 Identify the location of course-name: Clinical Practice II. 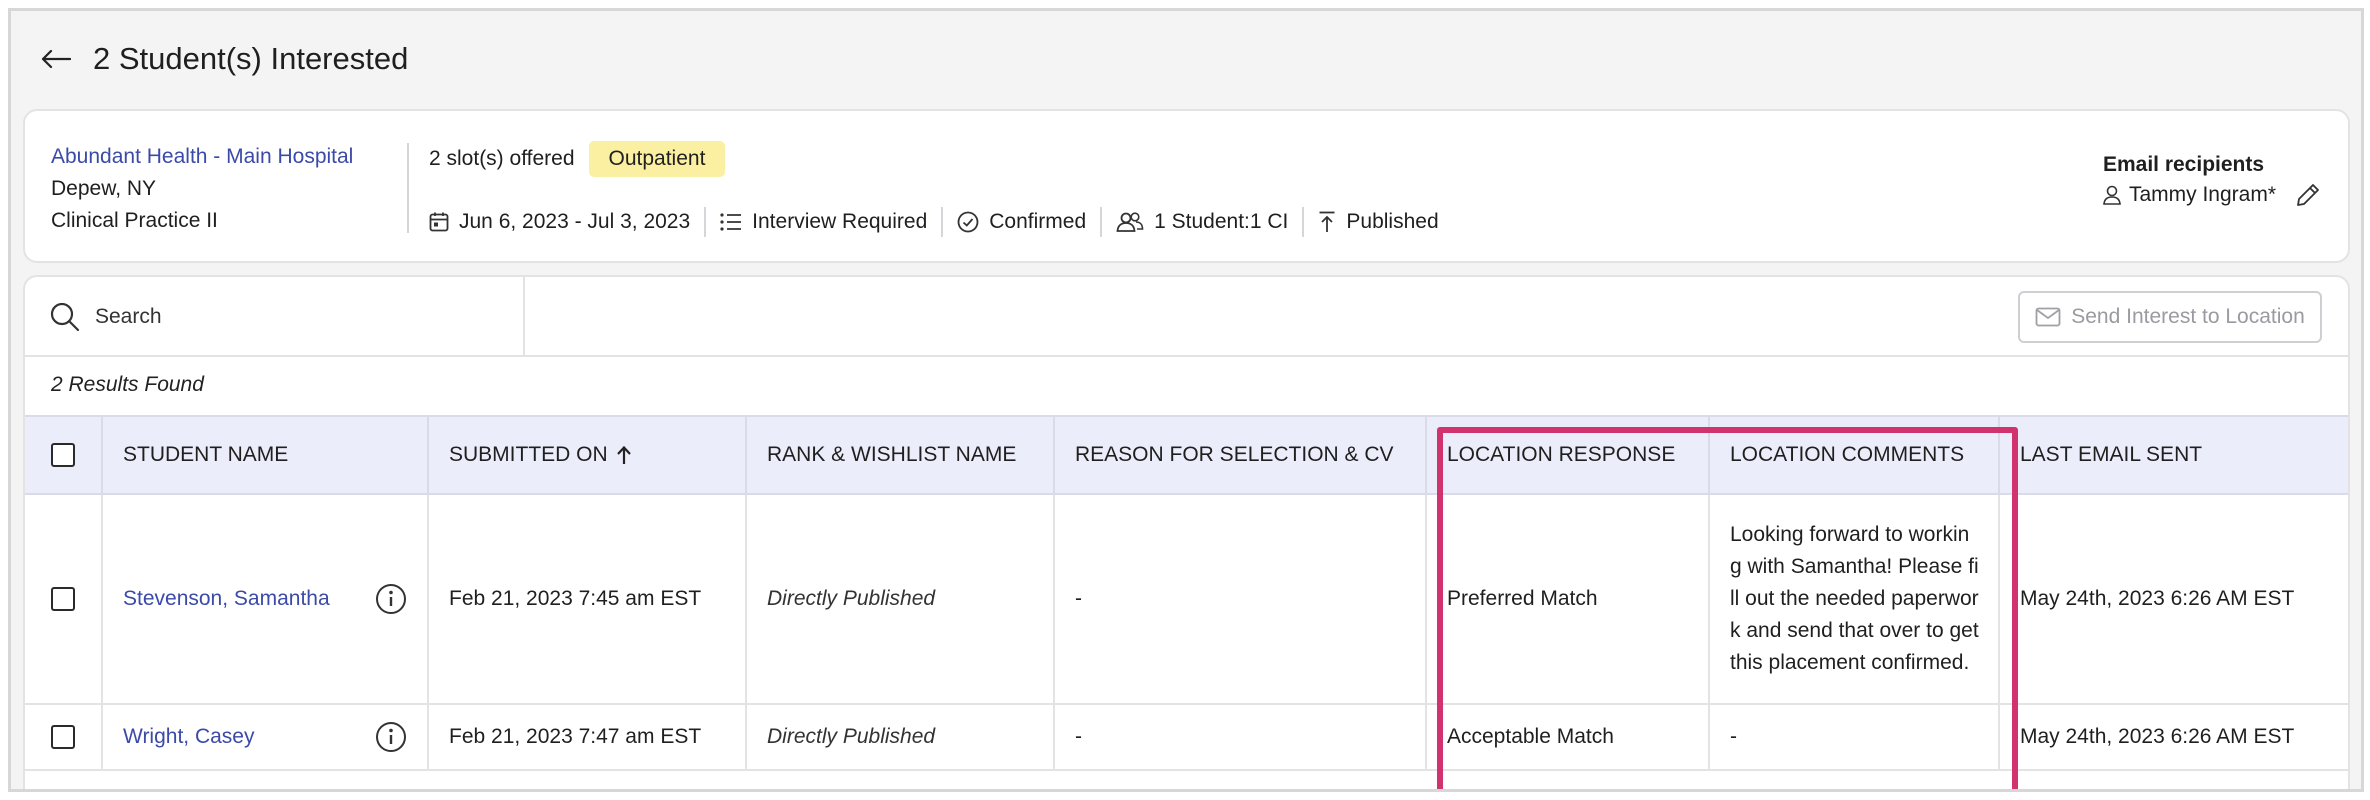
(134, 220).